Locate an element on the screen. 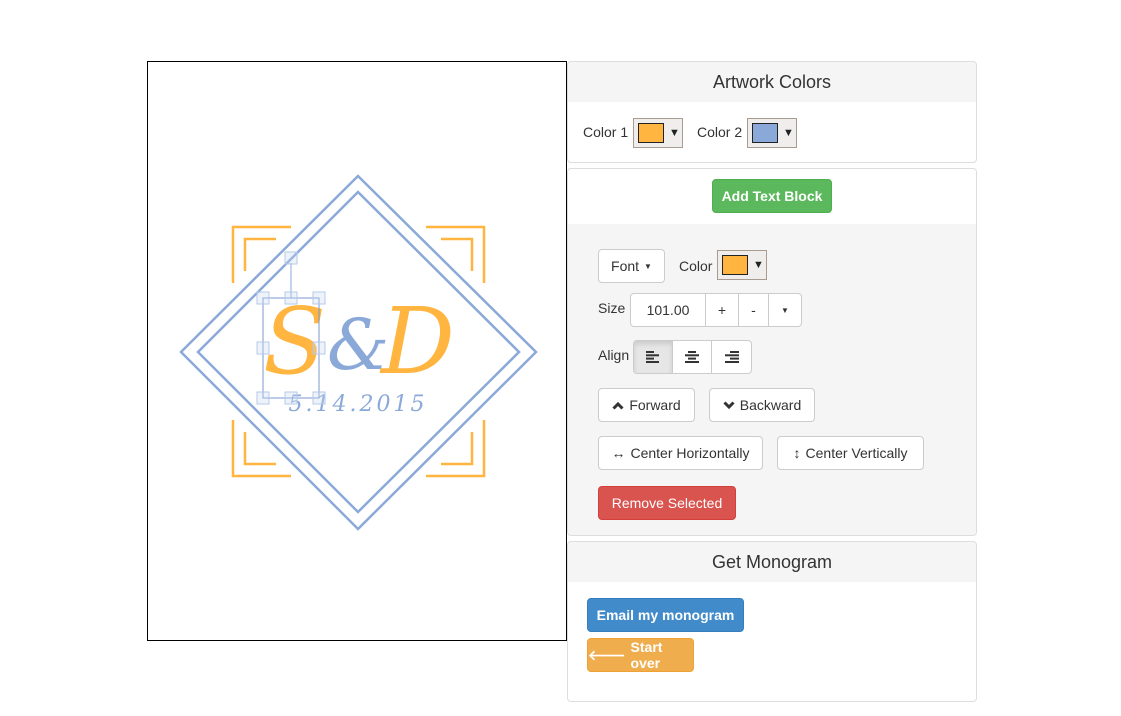  align-label: Align is located at coordinates (614, 355).